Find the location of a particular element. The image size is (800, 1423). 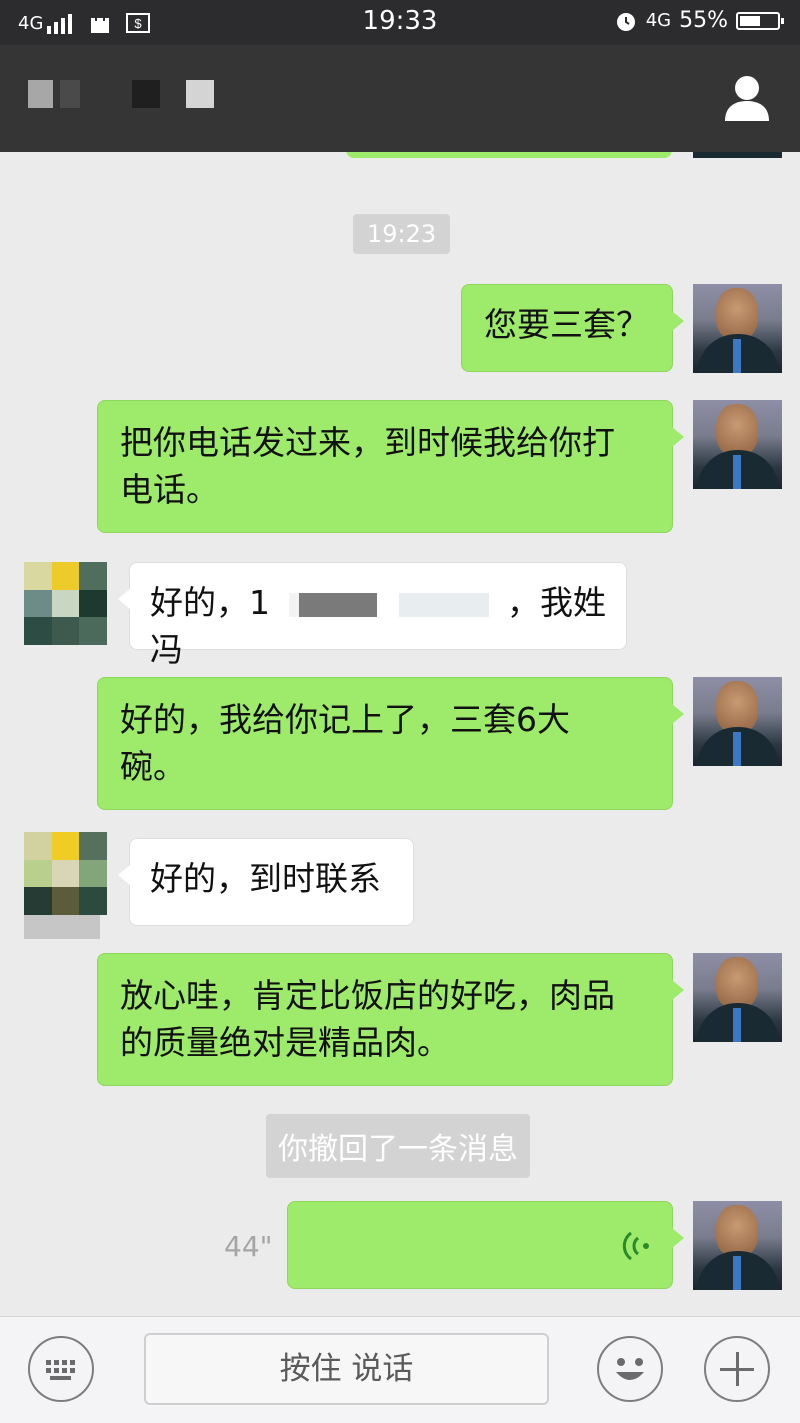

battery-fill is located at coordinates (750, 20).